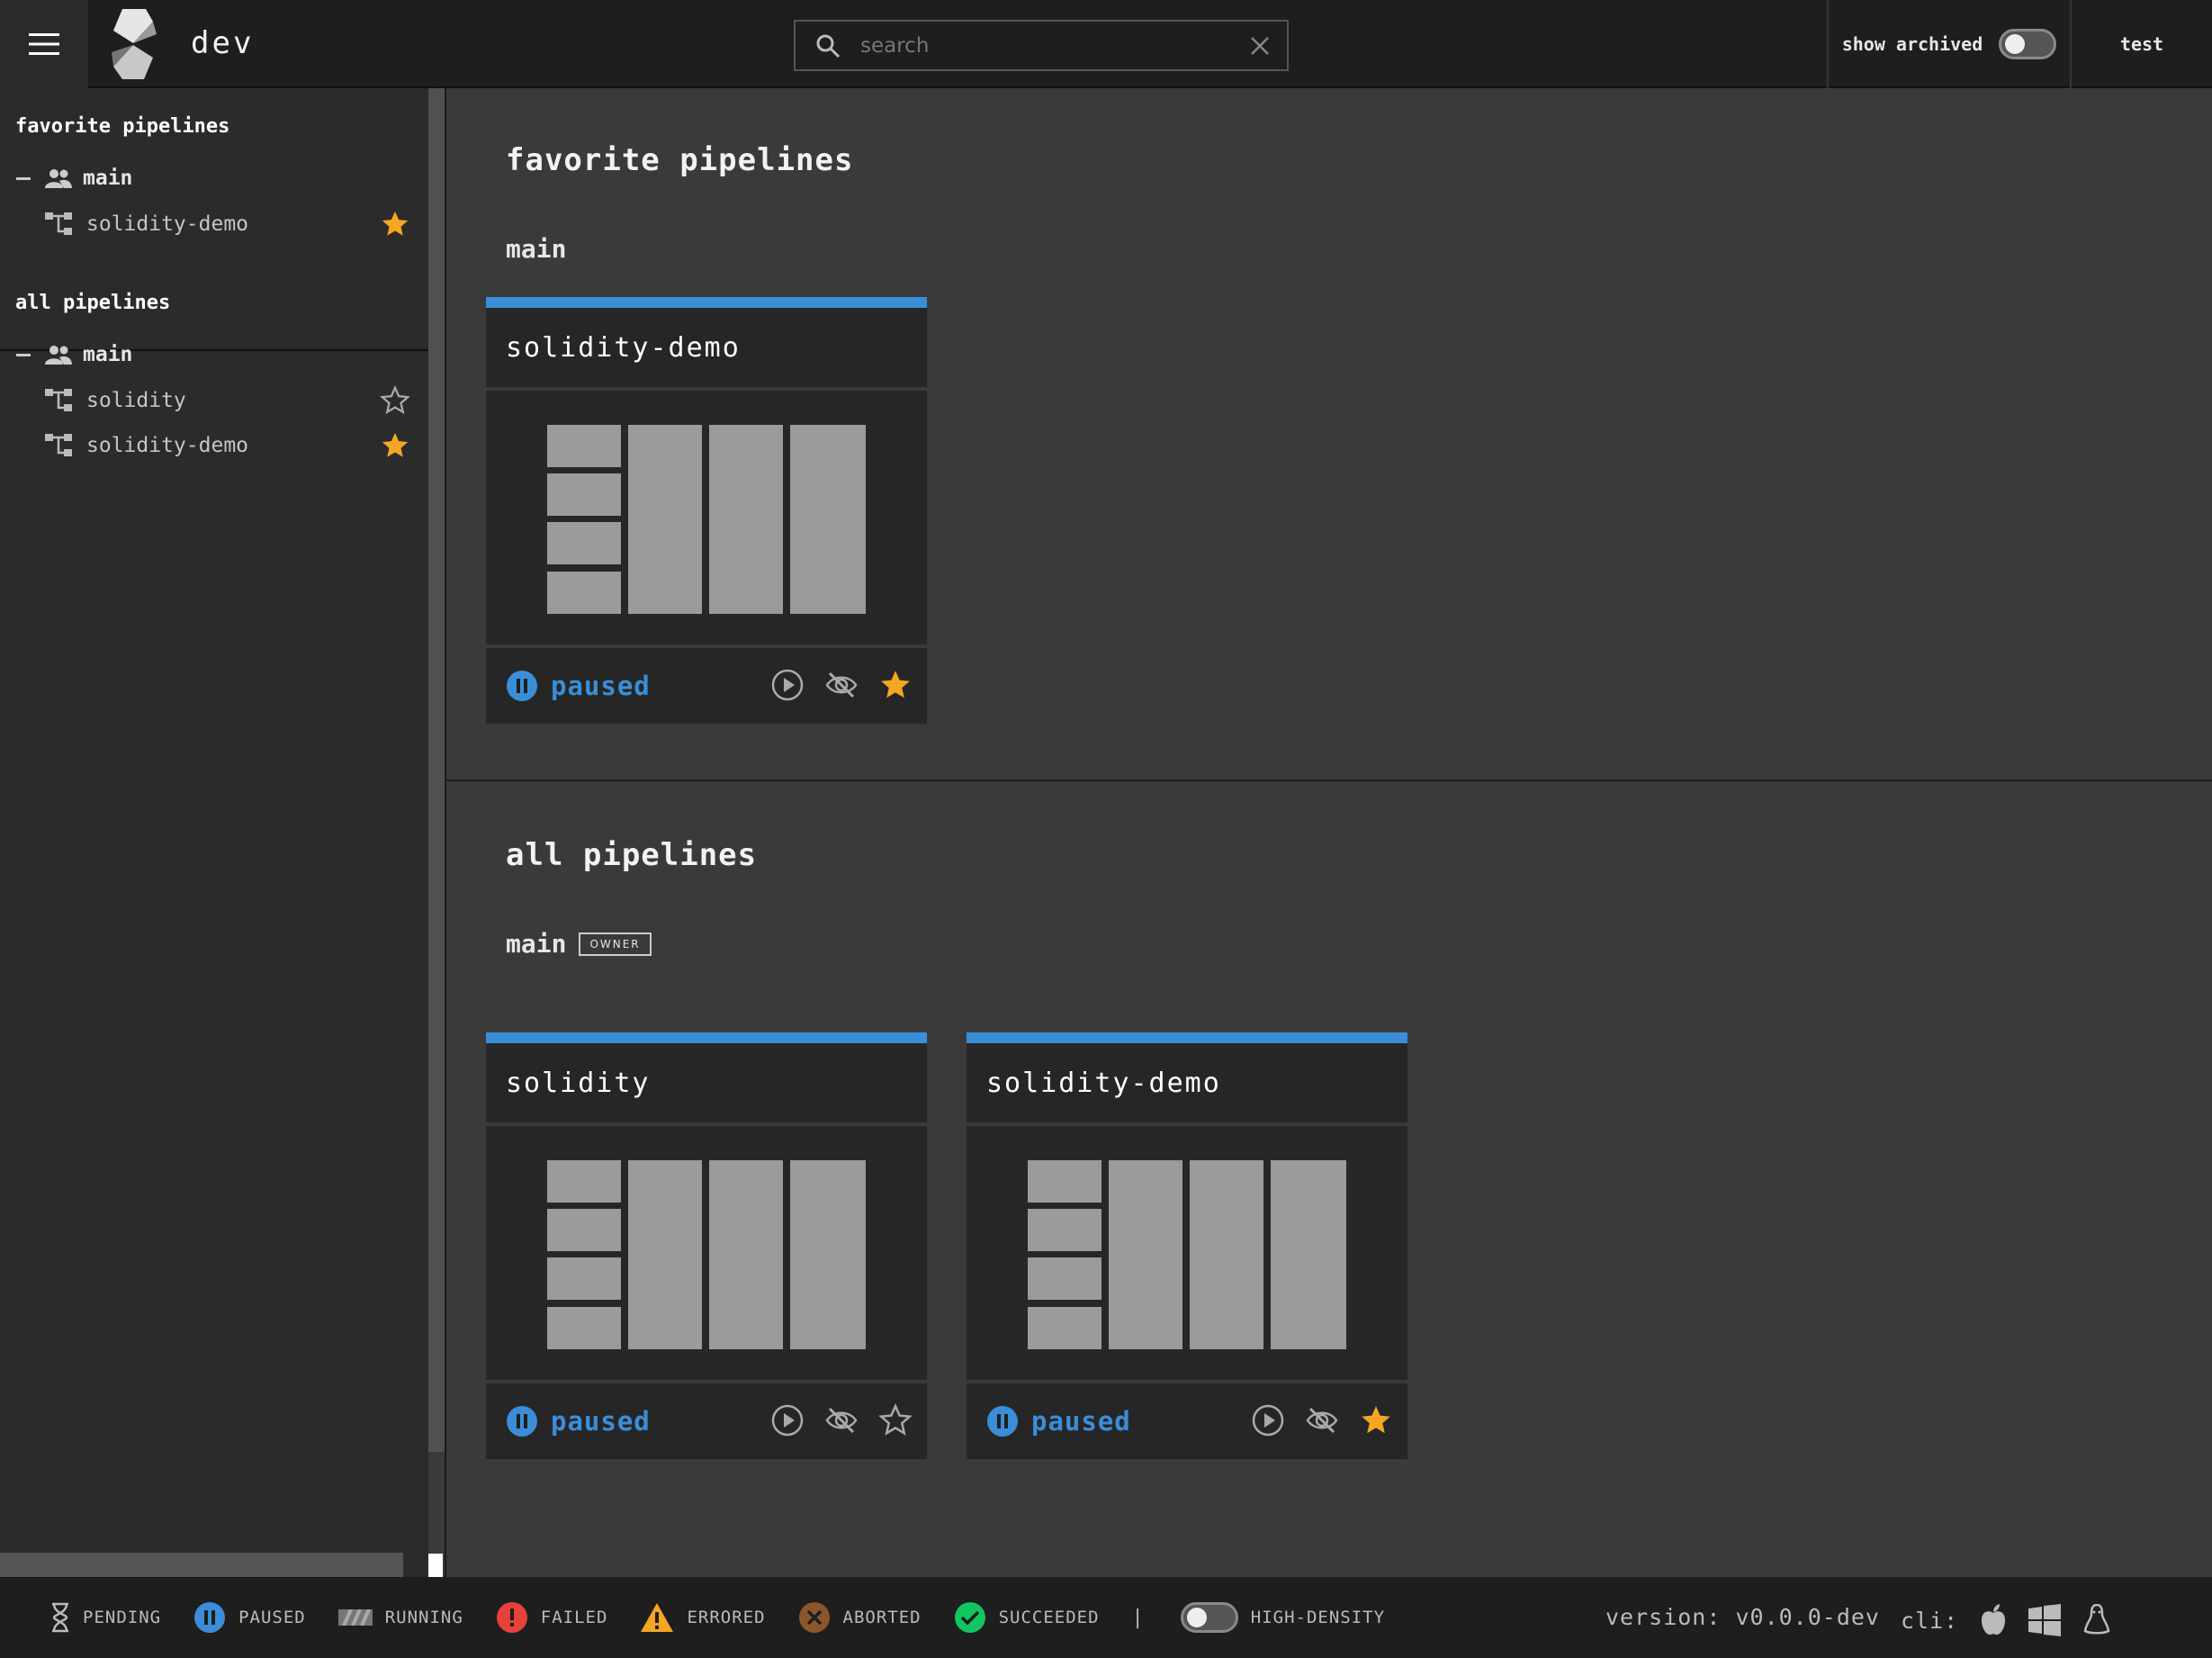  I want to click on search-input, so click(1046, 45).